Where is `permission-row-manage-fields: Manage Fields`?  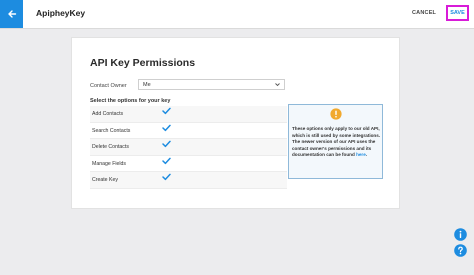 permission-row-manage-fields: Manage Fields is located at coordinates (188, 163).